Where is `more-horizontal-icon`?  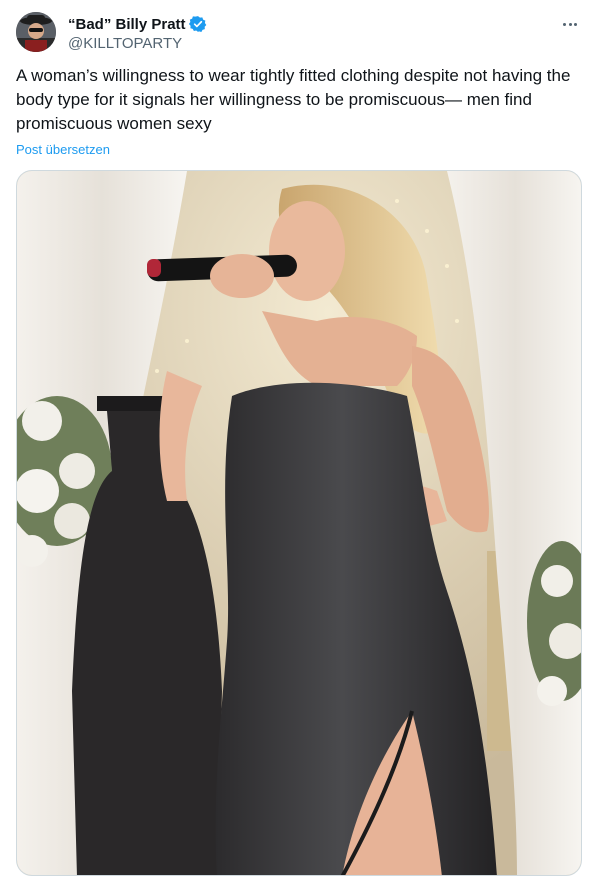
more-horizontal-icon is located at coordinates (570, 24).